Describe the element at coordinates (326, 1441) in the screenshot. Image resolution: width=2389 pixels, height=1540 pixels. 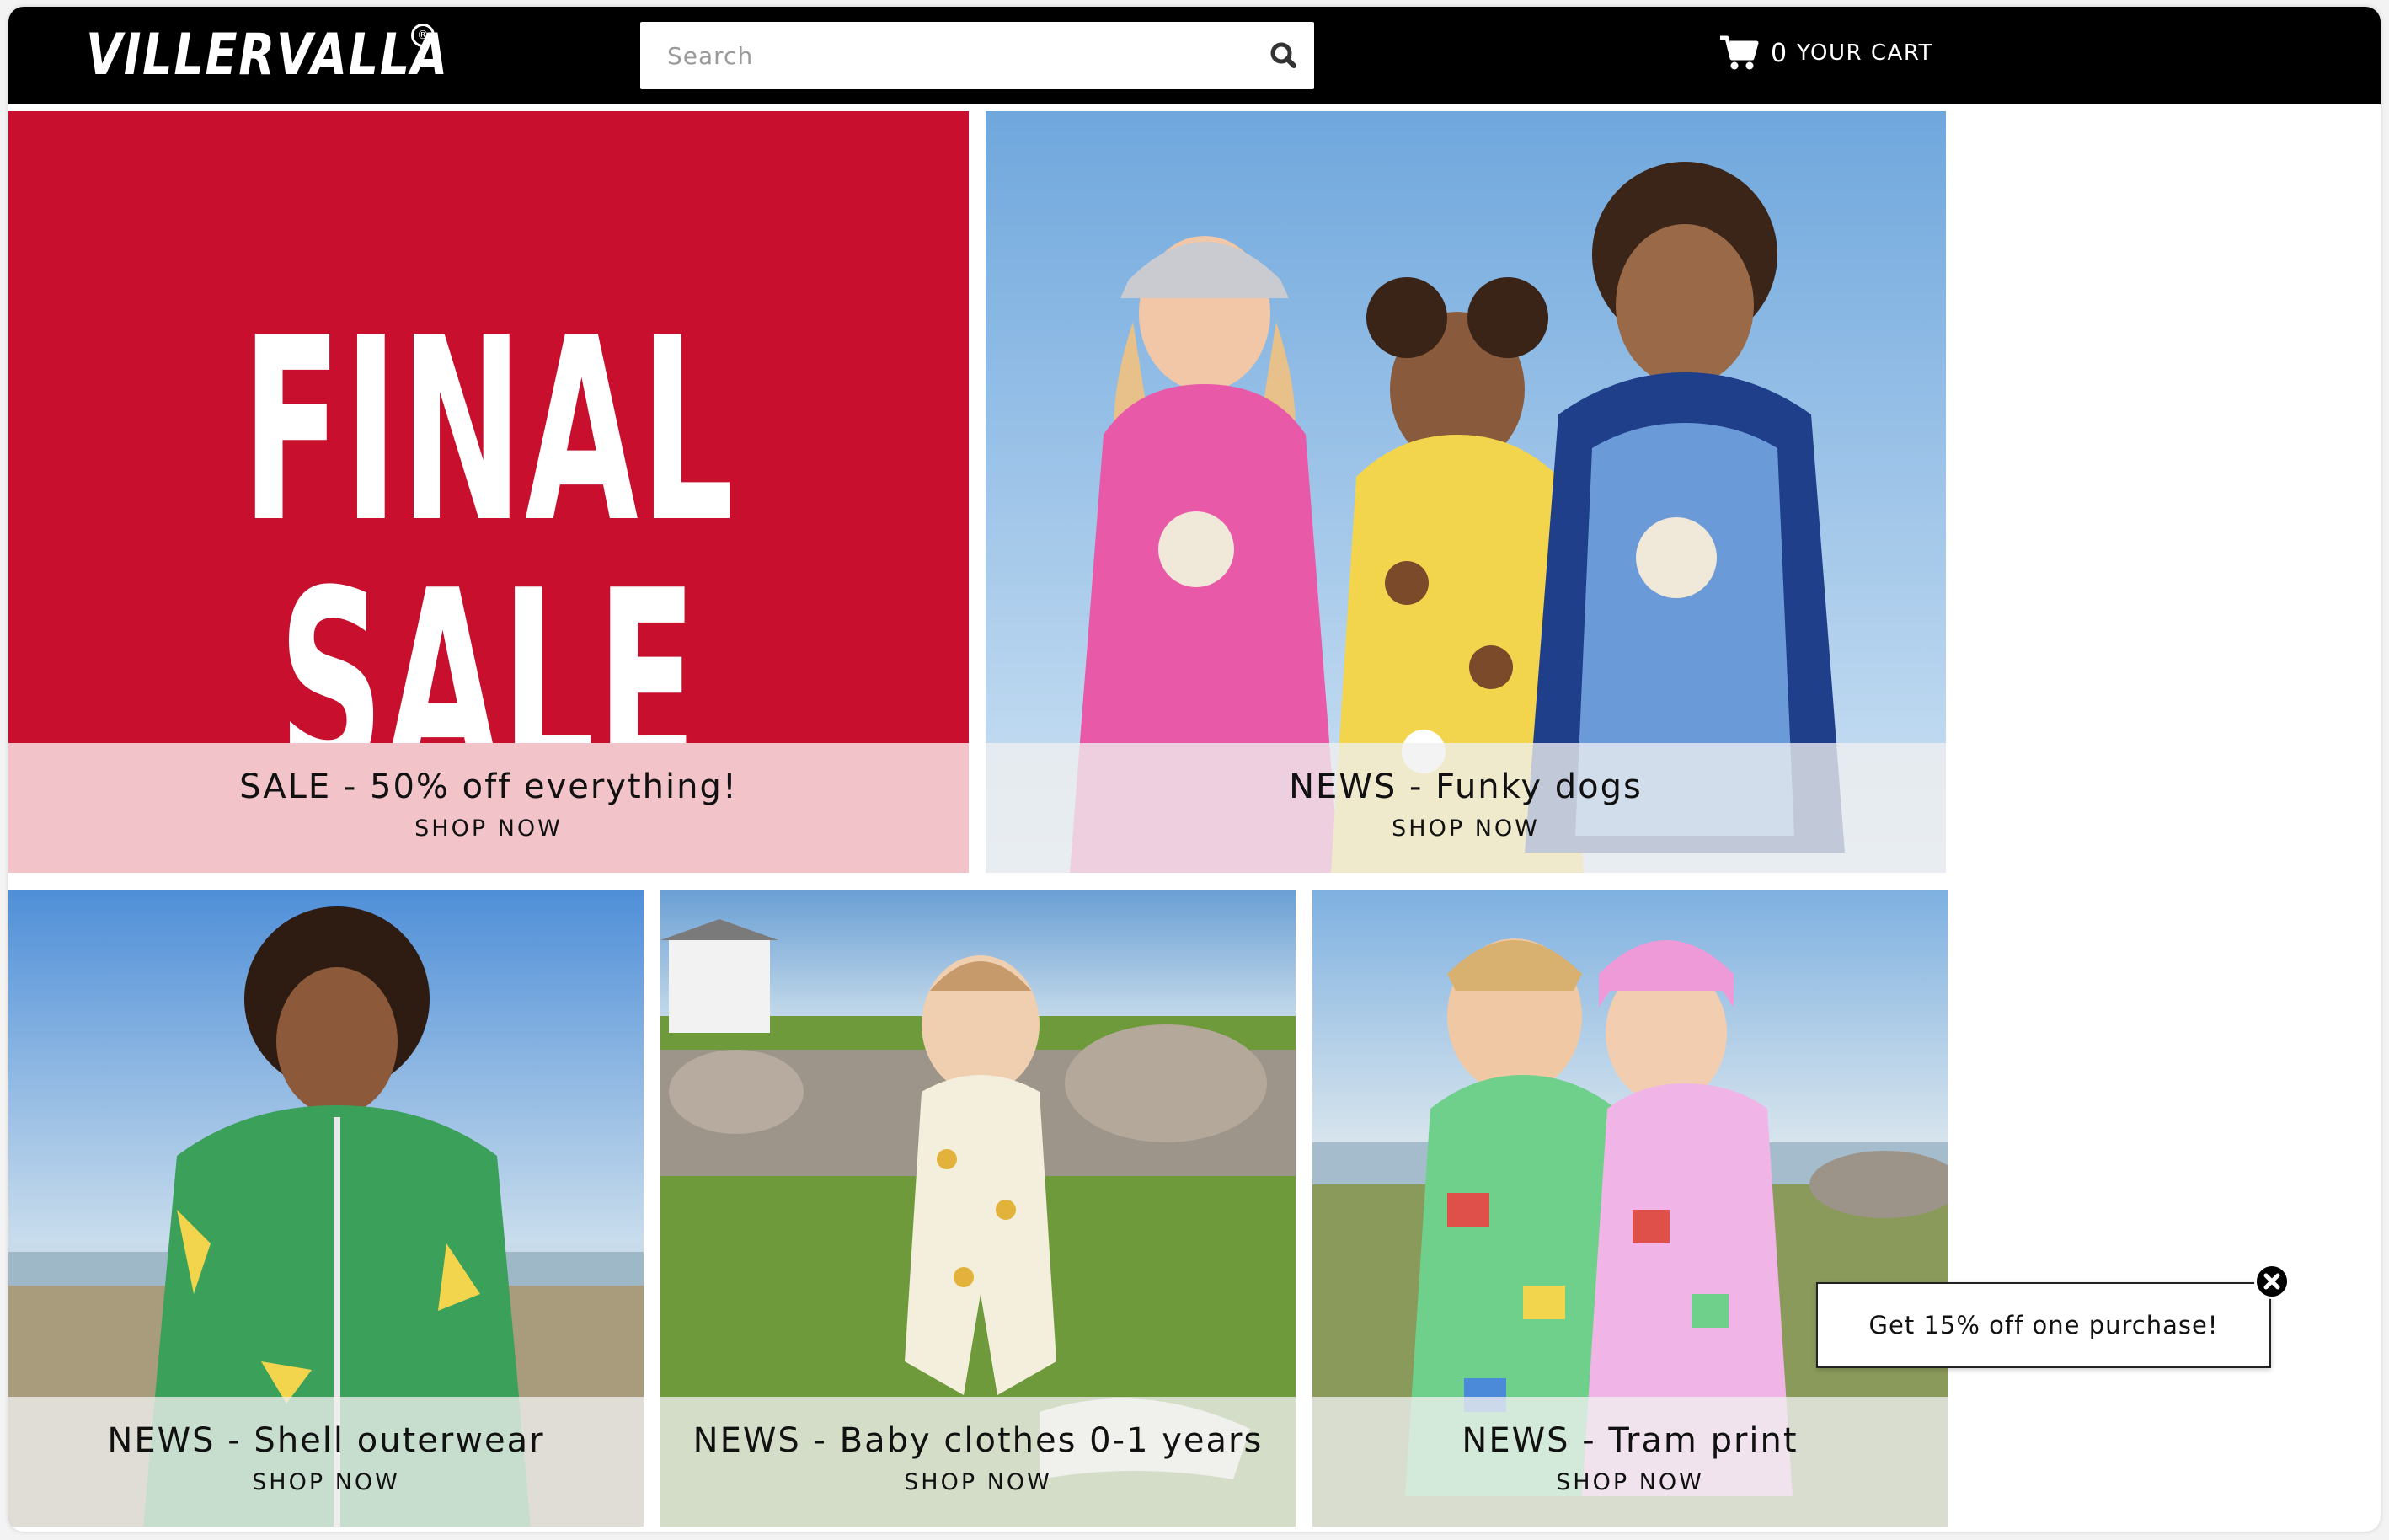
I see `tile-title: NEWS - Shell outerwear` at that location.